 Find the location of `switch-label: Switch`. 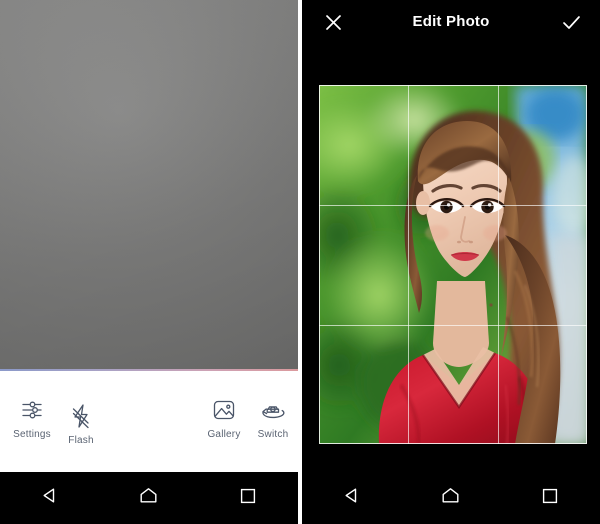

switch-label: Switch is located at coordinates (273, 434).